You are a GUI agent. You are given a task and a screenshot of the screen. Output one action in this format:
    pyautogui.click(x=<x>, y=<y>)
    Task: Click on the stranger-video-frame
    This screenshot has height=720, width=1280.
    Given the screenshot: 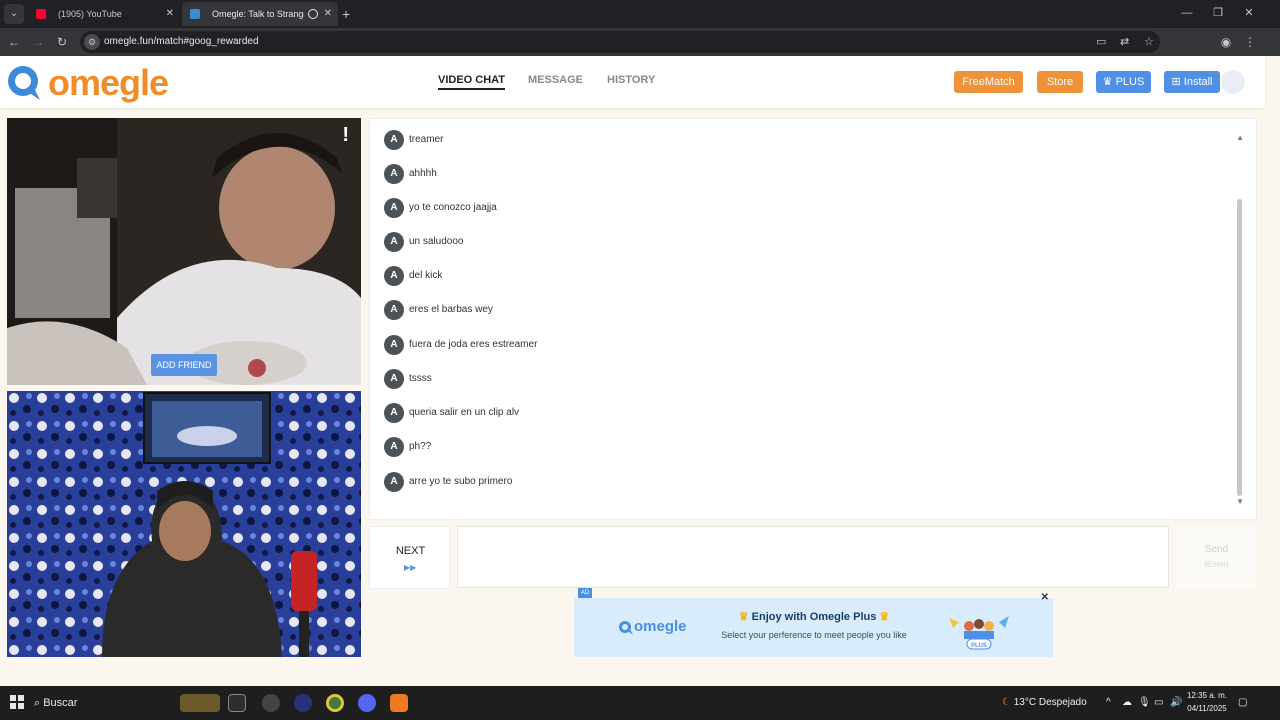 What is the action you would take?
    pyautogui.click(x=184, y=251)
    